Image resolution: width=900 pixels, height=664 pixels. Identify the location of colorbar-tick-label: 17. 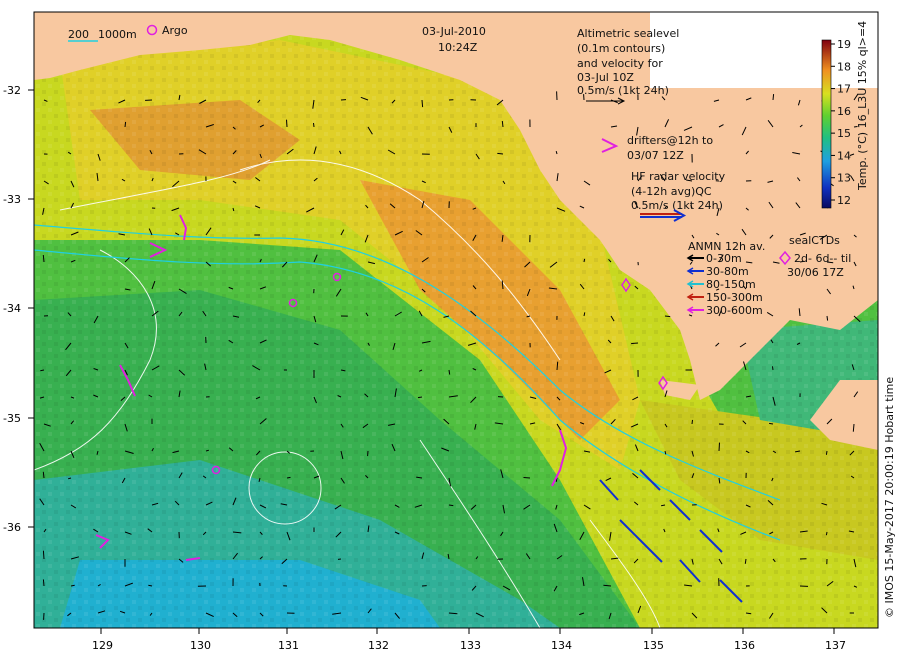
(844, 89).